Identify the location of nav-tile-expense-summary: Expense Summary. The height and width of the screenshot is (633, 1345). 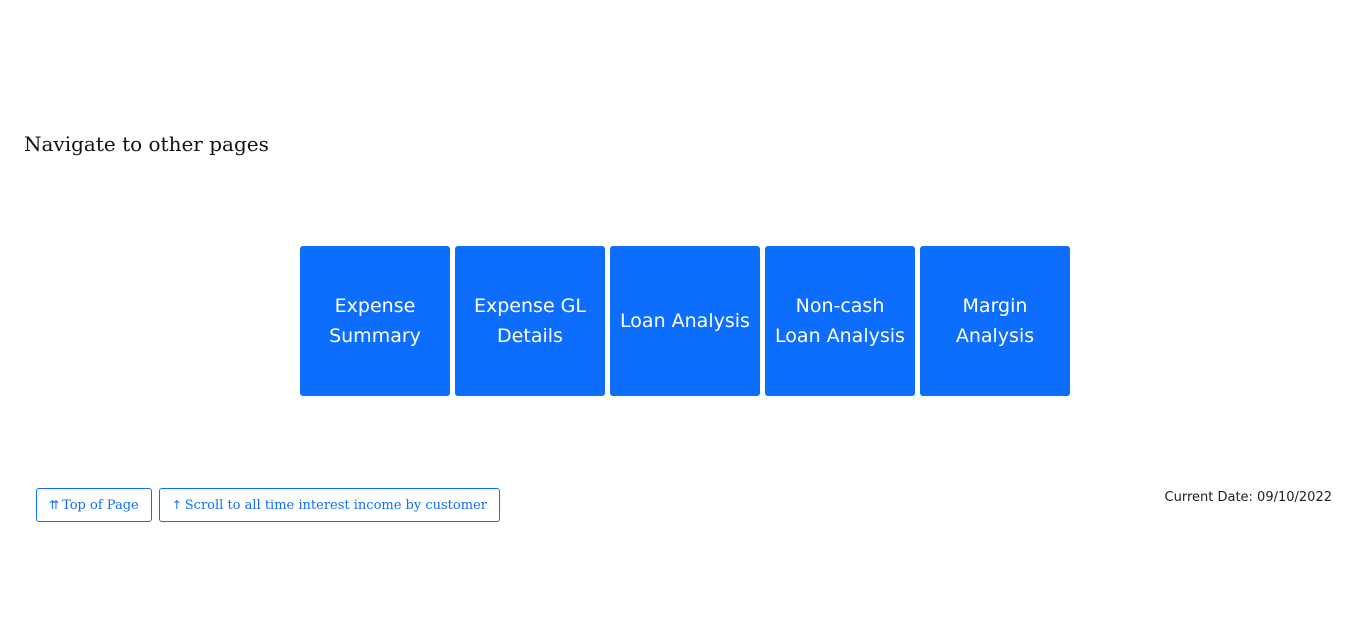
(375, 321).